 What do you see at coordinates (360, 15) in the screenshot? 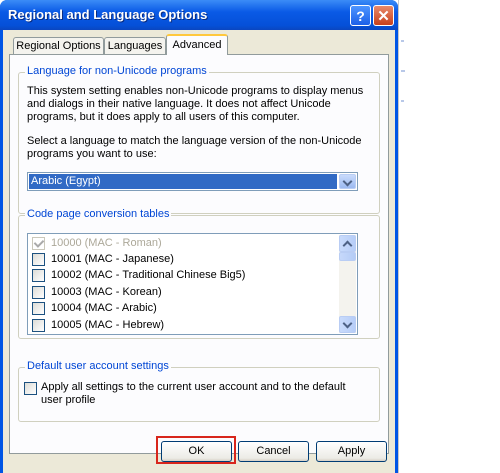
I see `help-button: ?` at bounding box center [360, 15].